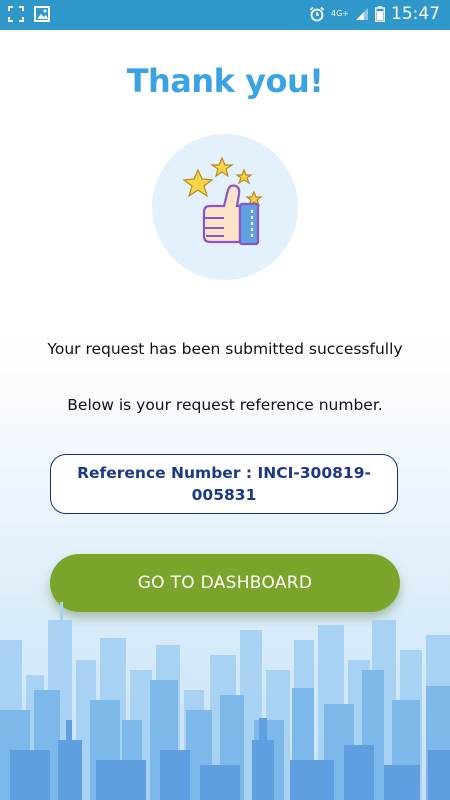 The height and width of the screenshot is (800, 450). What do you see at coordinates (225, 405) in the screenshot?
I see `reference-message: Below is your request reference number.` at bounding box center [225, 405].